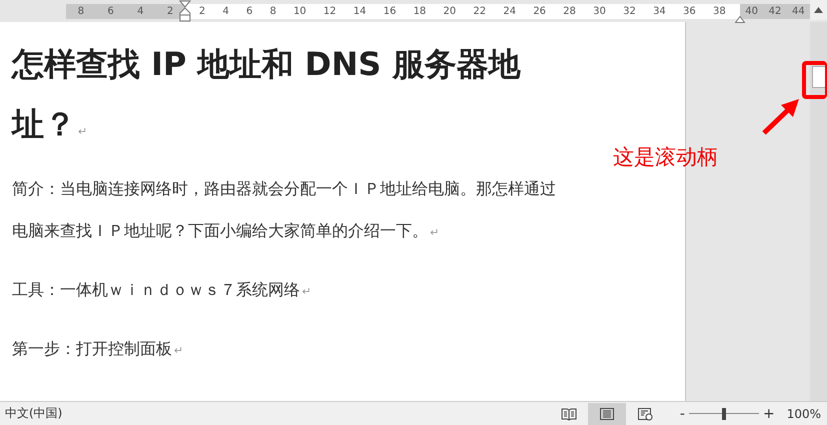 The height and width of the screenshot is (425, 827). What do you see at coordinates (751, 12) in the screenshot?
I see `ruler-number: 40` at bounding box center [751, 12].